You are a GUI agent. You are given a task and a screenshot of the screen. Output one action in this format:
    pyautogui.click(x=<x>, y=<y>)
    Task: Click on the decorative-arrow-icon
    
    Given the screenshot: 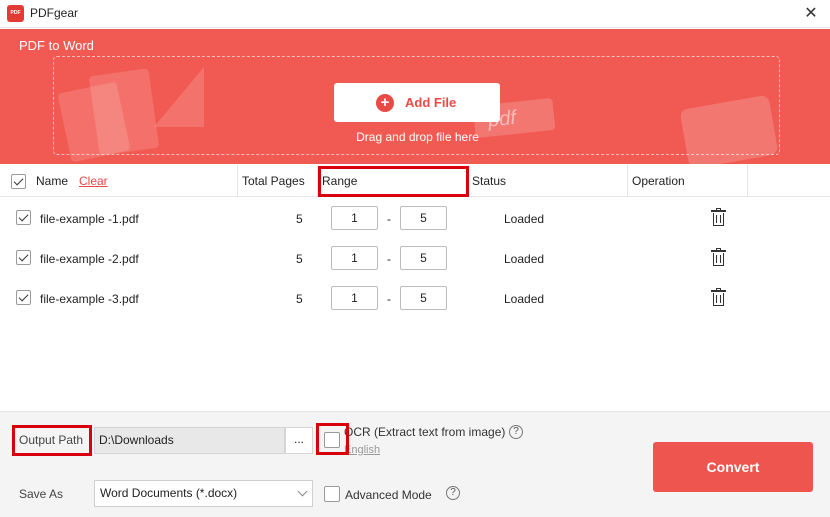 What is the action you would take?
    pyautogui.click(x=179, y=97)
    